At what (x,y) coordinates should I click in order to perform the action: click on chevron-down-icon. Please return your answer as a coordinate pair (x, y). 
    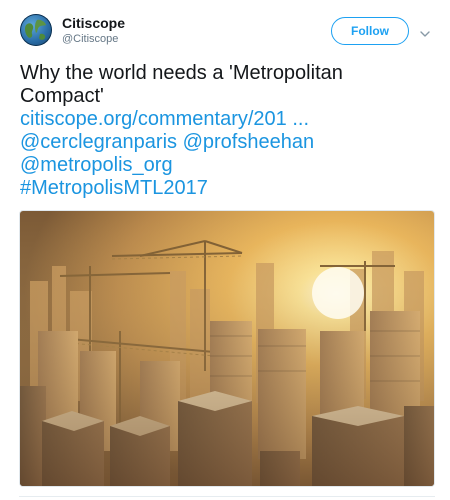
    Looking at the image, I should click on (425, 31).